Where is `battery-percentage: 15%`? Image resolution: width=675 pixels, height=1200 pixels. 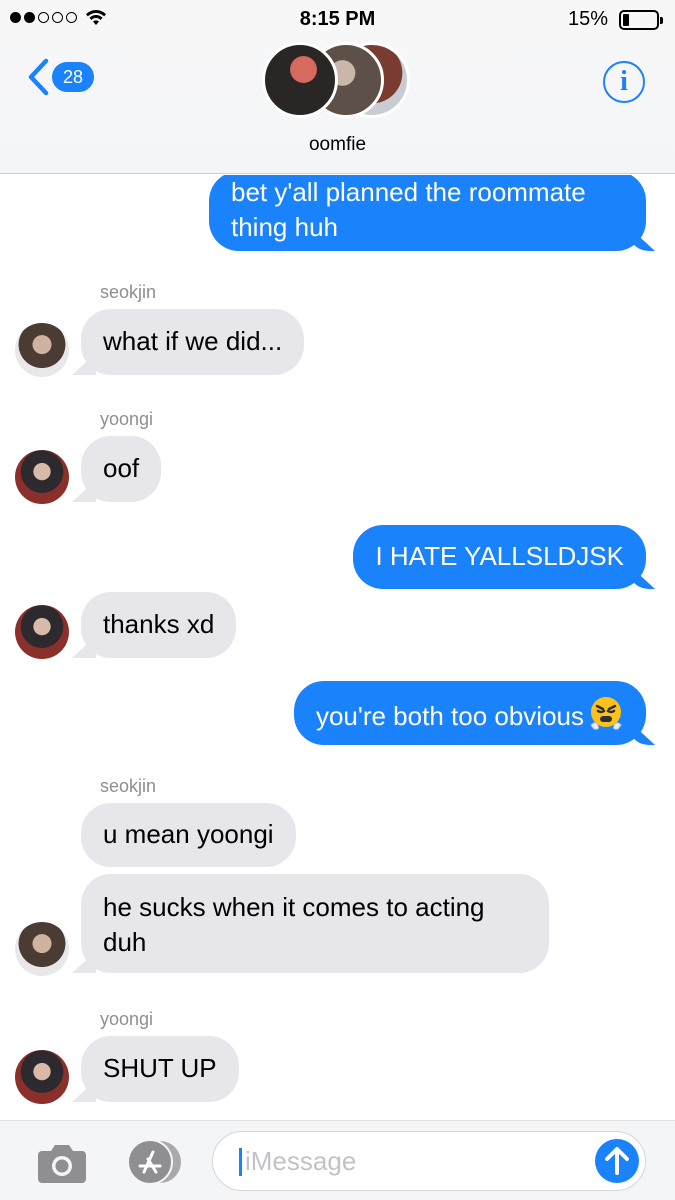 battery-percentage: 15% is located at coordinates (587, 19).